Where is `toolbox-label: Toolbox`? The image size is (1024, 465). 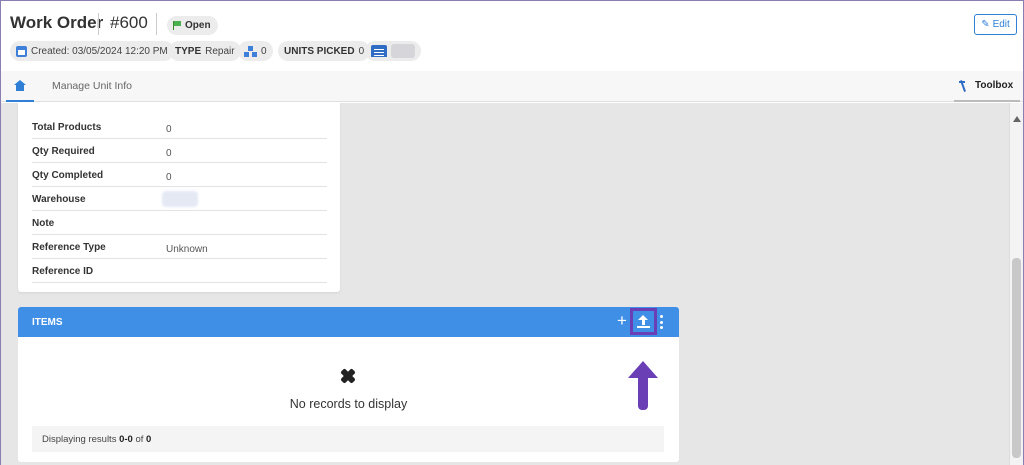 toolbox-label: Toolbox is located at coordinates (994, 85).